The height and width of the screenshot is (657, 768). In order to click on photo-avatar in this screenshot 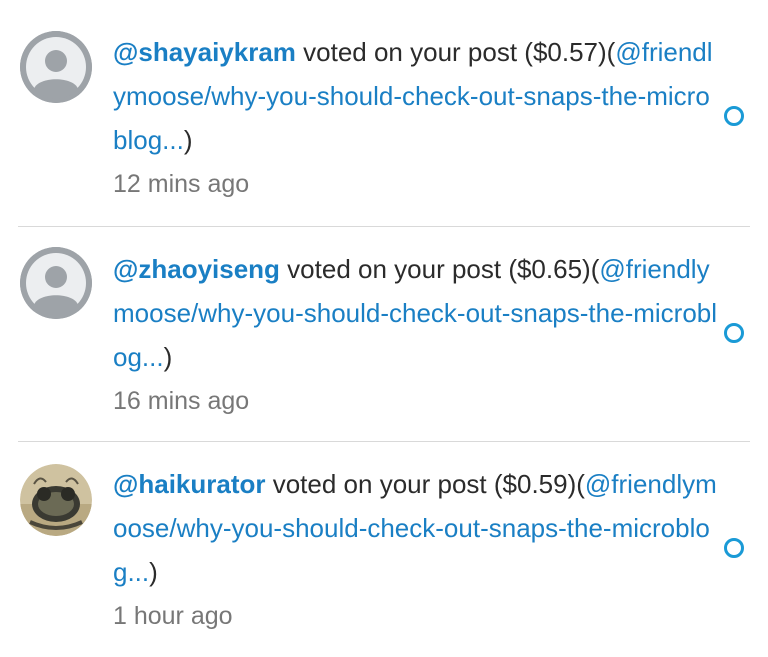, I will do `click(56, 500)`.